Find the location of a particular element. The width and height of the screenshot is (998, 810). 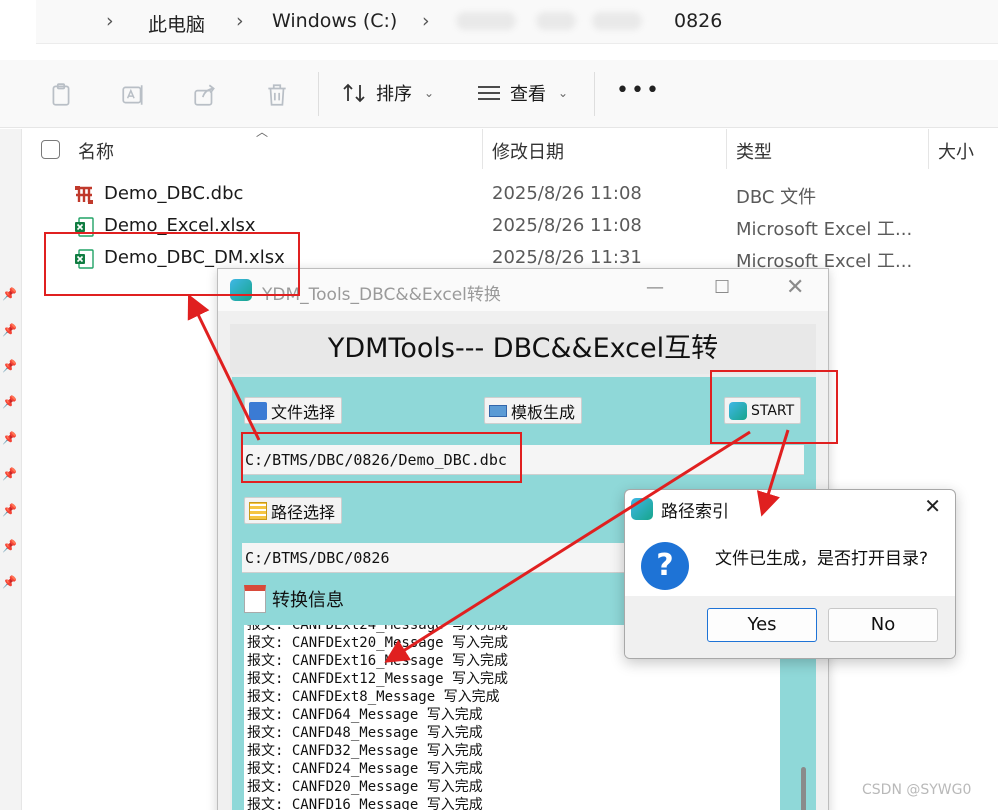

dialog-title: 路径索引 is located at coordinates (695, 512).